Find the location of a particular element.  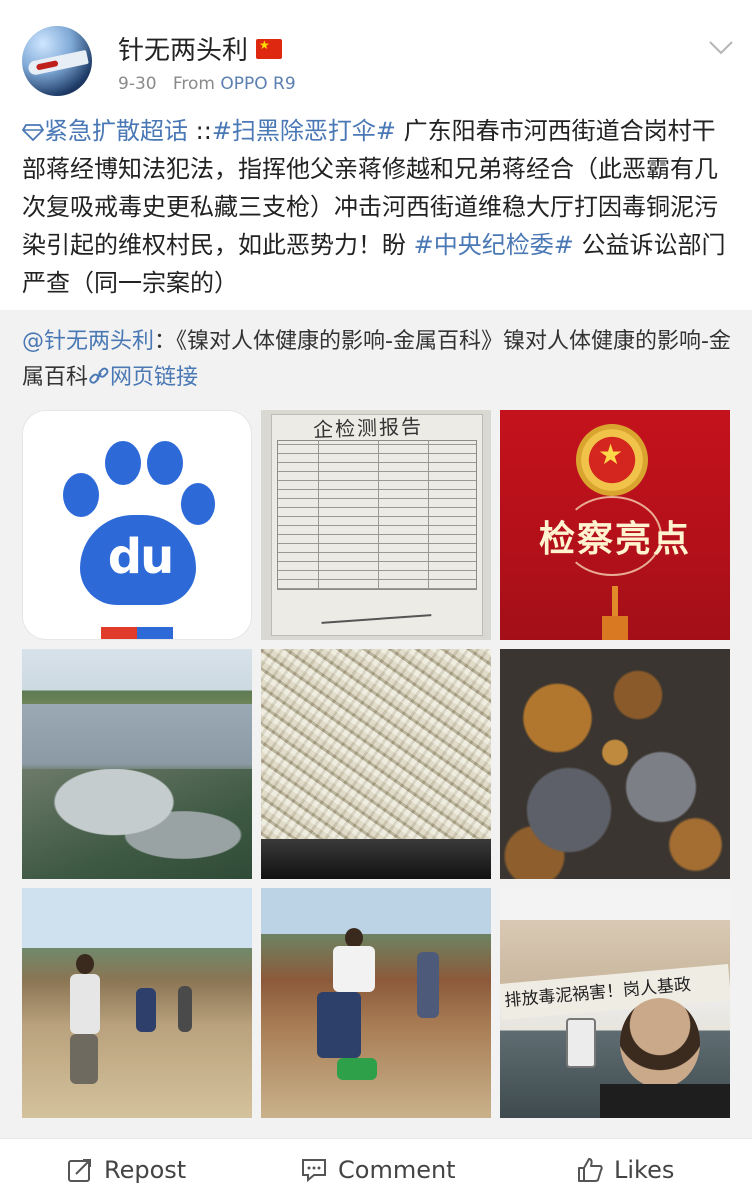

action-bar: Repost Comment Likes is located at coordinates (376, 1169).